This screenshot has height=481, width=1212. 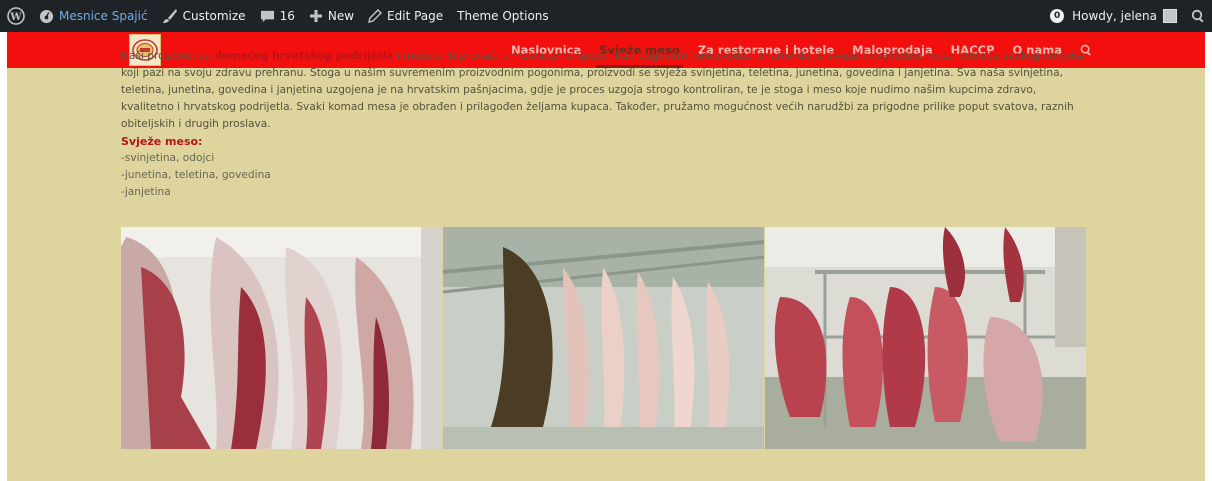 I want to click on site-name: Mesnice Spajić, so click(x=103, y=16).